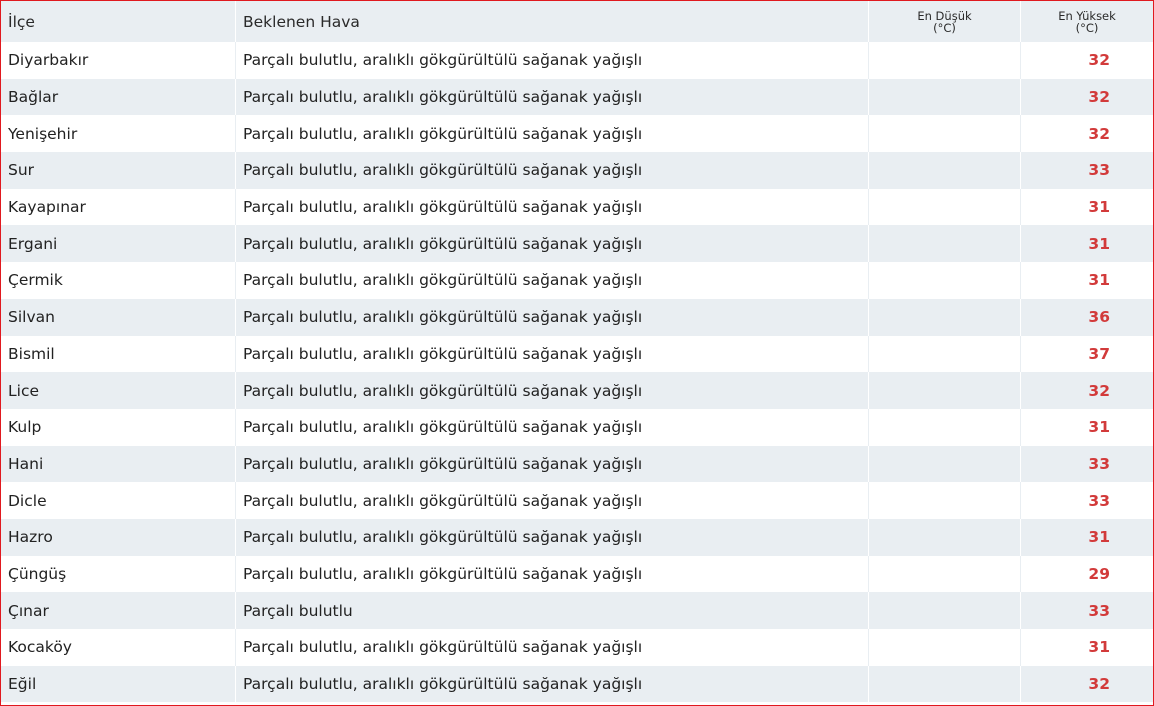 The height and width of the screenshot is (706, 1154). What do you see at coordinates (118, 390) in the screenshot?
I see `district-cell: Lice` at bounding box center [118, 390].